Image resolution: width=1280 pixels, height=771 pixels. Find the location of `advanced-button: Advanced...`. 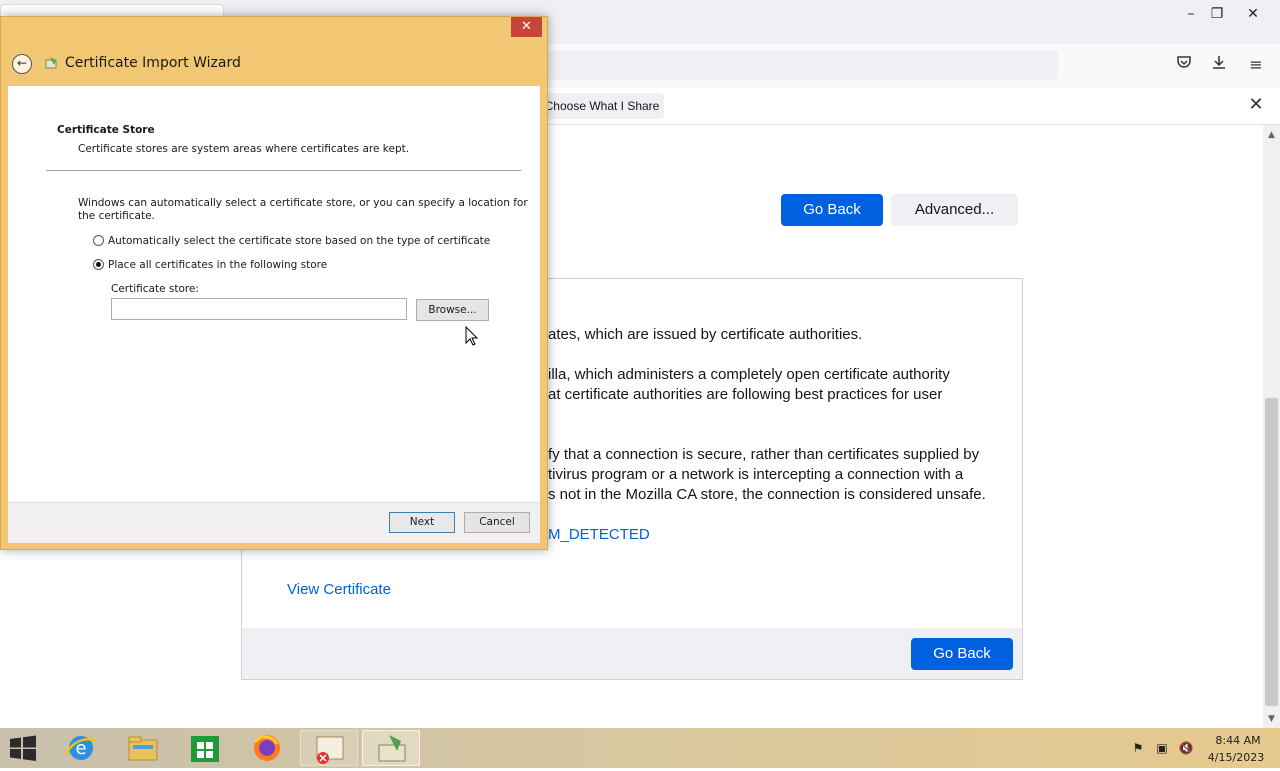

advanced-button: Advanced... is located at coordinates (954, 210).